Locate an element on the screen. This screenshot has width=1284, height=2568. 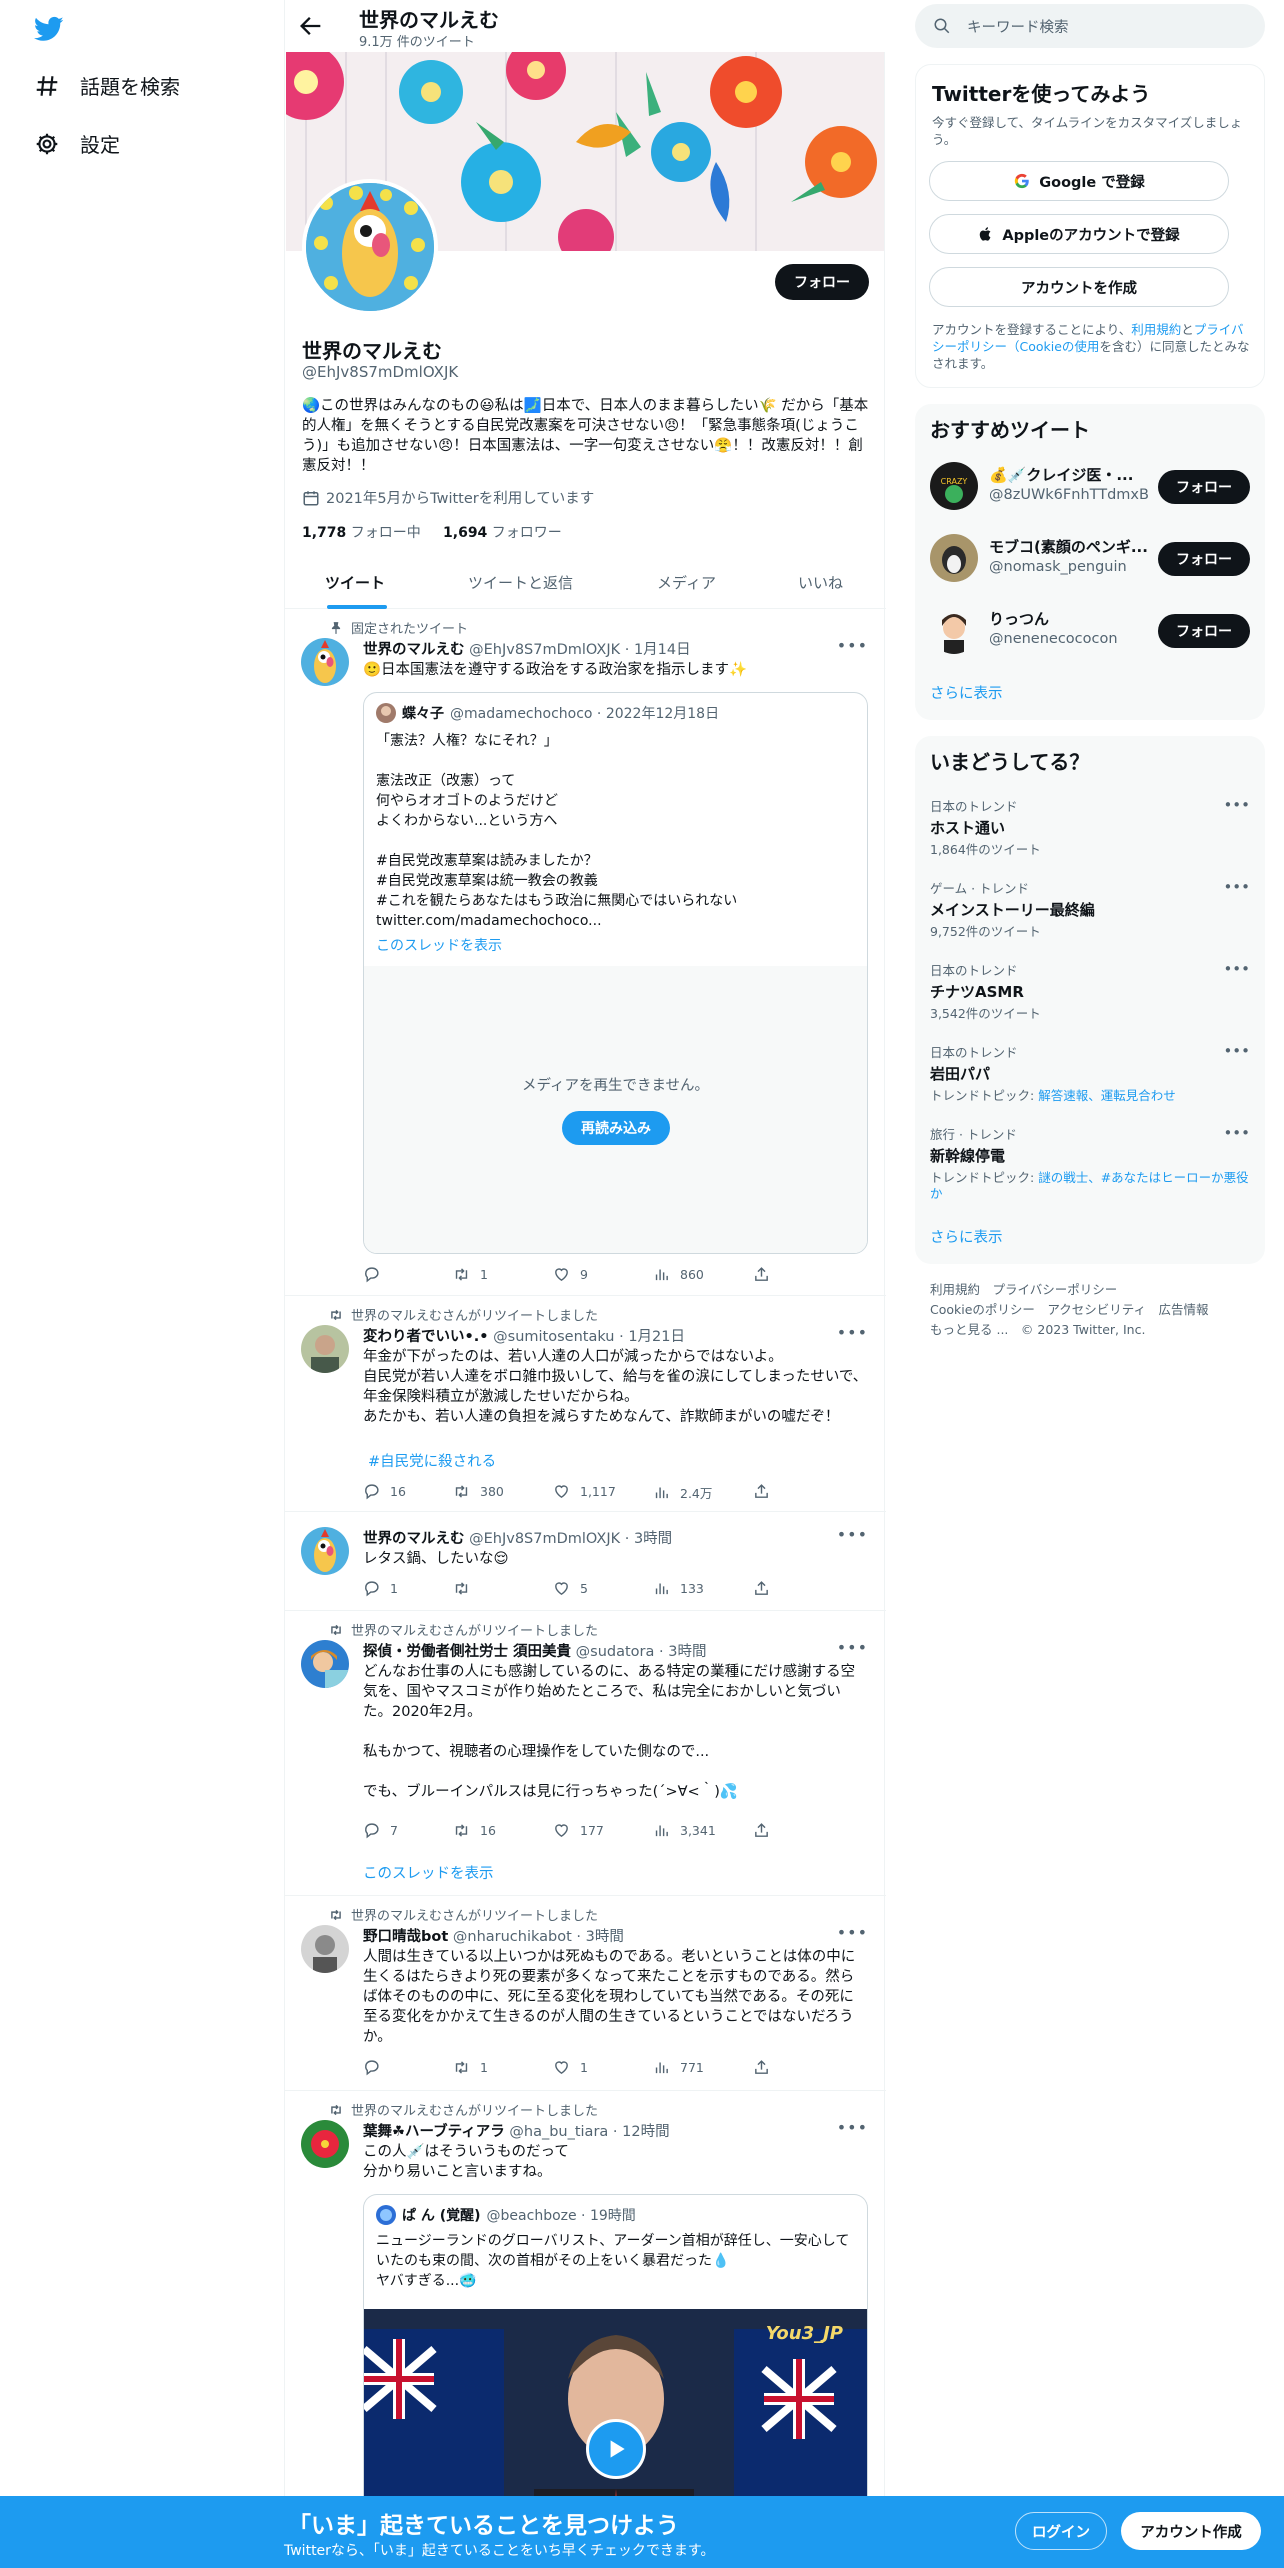
tweet-author-name: 葉舞☘ハーブティアラ is located at coordinates (434, 2132).